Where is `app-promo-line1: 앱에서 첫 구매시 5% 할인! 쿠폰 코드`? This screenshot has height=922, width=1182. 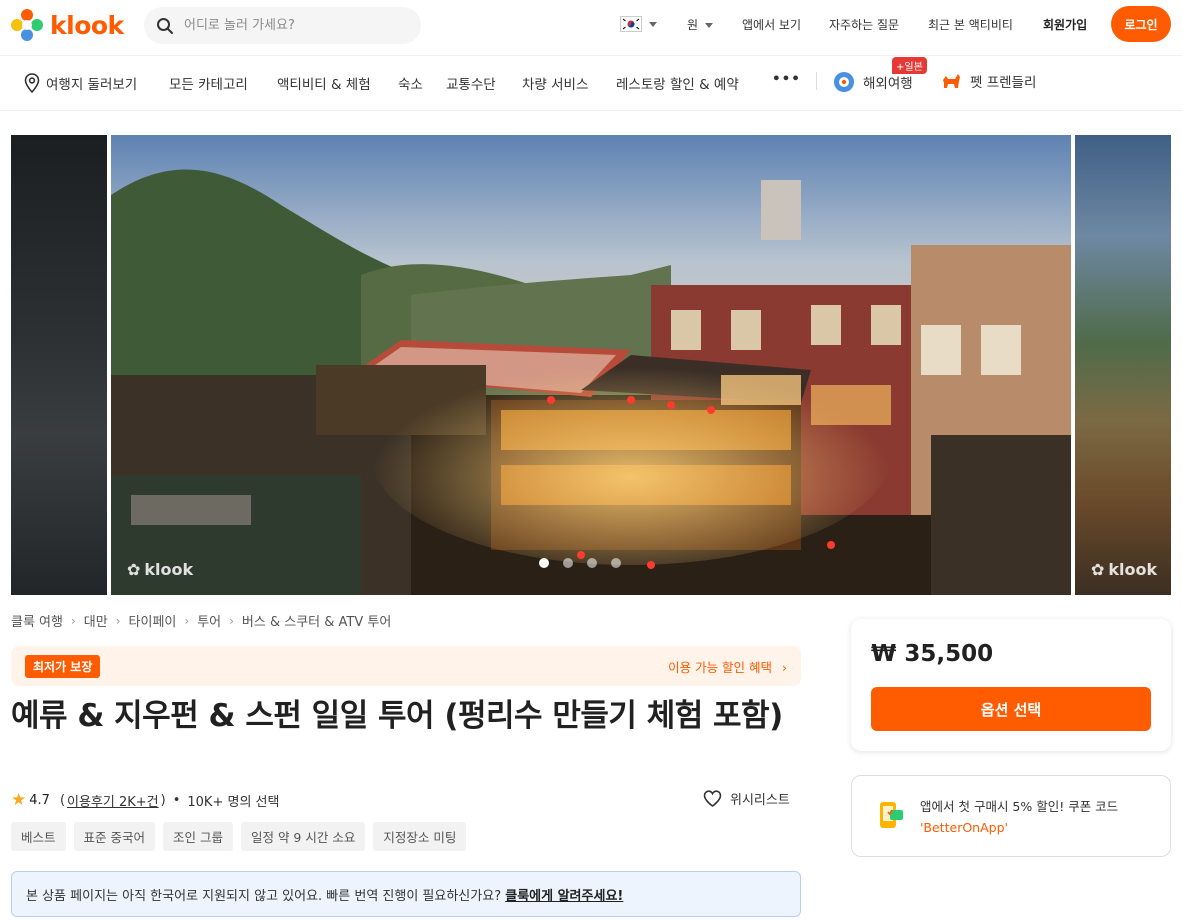 app-promo-line1: 앱에서 첫 구매시 5% 할인! 쿠폰 코드 is located at coordinates (1019, 806).